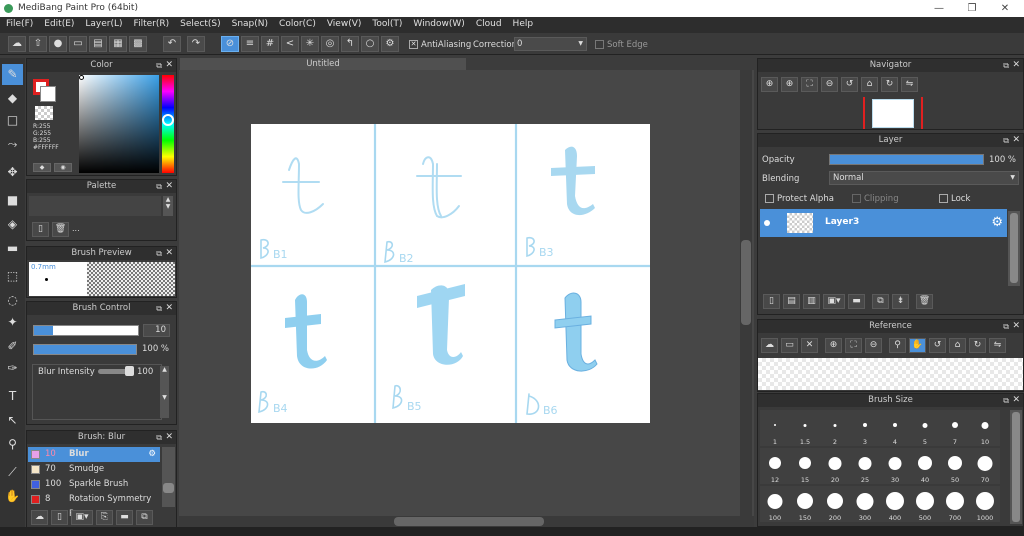  Describe the element at coordinates (249, 23) in the screenshot. I see `menu-snap: Snap(N)` at that location.